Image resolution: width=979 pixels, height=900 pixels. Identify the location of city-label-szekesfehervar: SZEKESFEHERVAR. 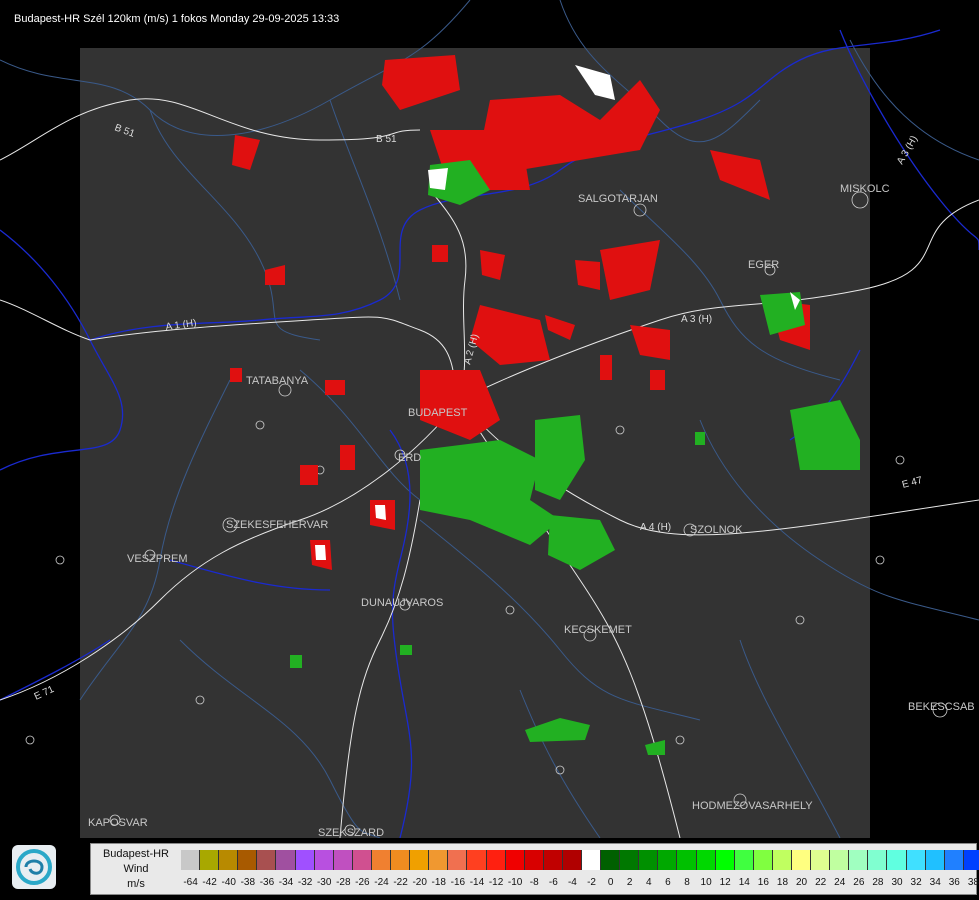
(277, 525).